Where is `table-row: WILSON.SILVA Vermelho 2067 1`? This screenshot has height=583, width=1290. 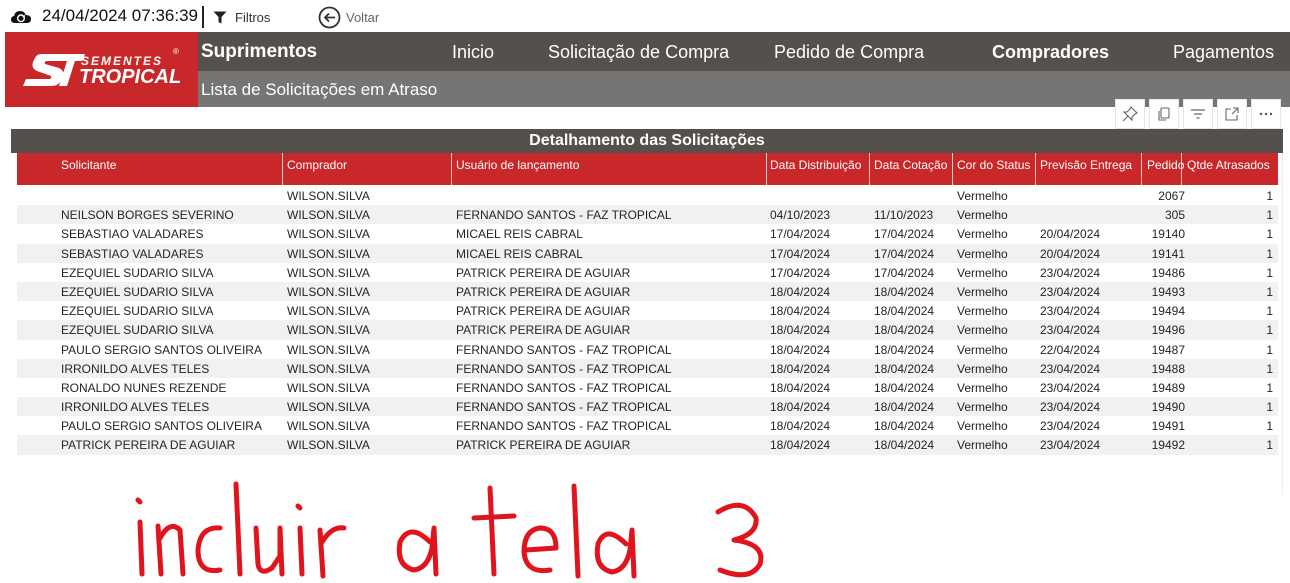
table-row: WILSON.SILVA Vermelho 2067 1 is located at coordinates (647, 195).